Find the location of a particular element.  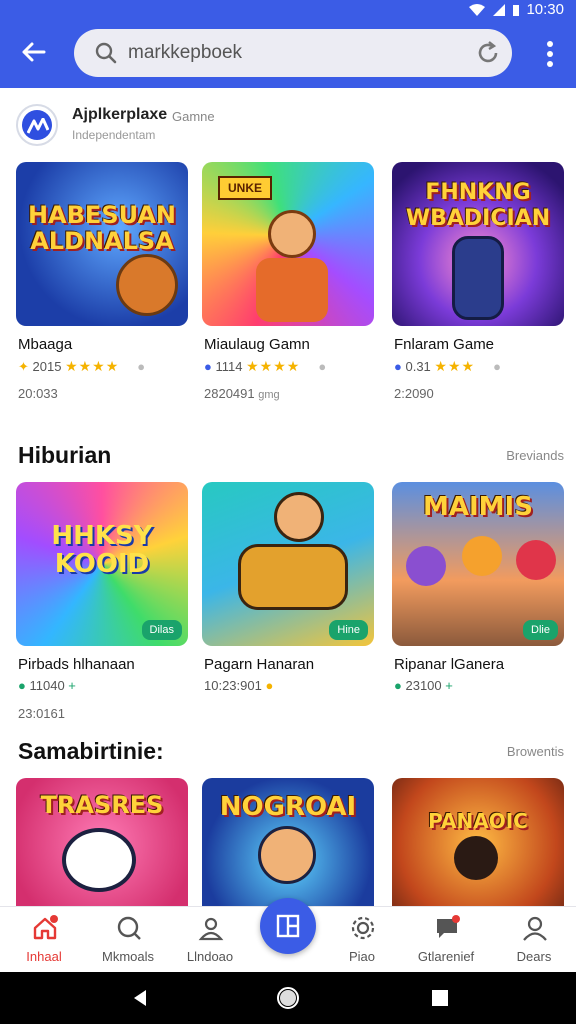

status-bar: 10:30 is located at coordinates (288, 10).